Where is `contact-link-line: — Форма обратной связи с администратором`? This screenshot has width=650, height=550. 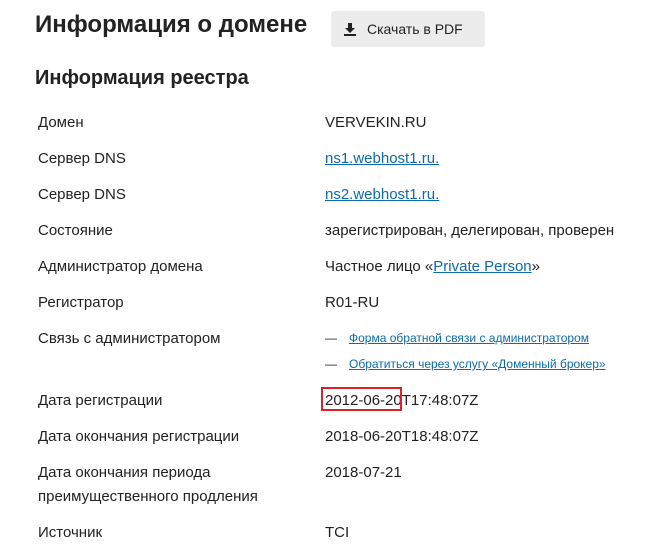
contact-link-line: — Форма обратной связи с администратором is located at coordinates (481, 338).